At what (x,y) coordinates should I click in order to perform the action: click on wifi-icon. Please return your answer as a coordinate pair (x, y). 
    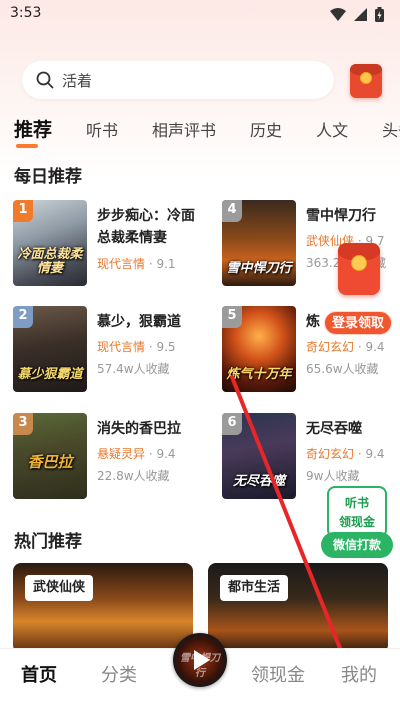
    Looking at the image, I should click on (338, 14).